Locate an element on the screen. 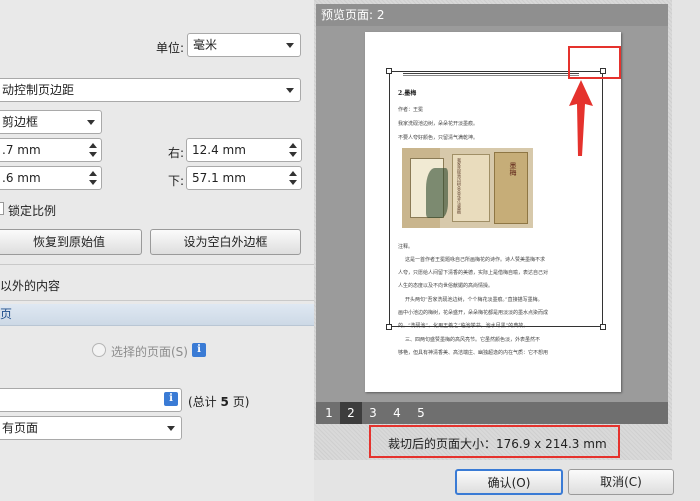  selected-pages-label: 选择的页面(S) is located at coordinates (149, 352).